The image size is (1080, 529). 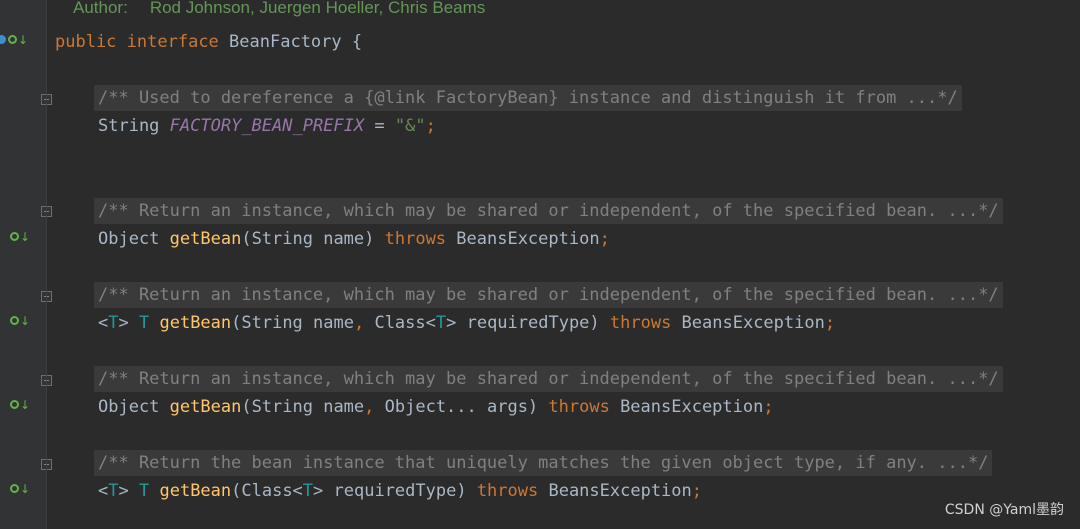 What do you see at coordinates (1004, 510) in the screenshot?
I see `watermark: CSDN @Yaml墨韵` at bounding box center [1004, 510].